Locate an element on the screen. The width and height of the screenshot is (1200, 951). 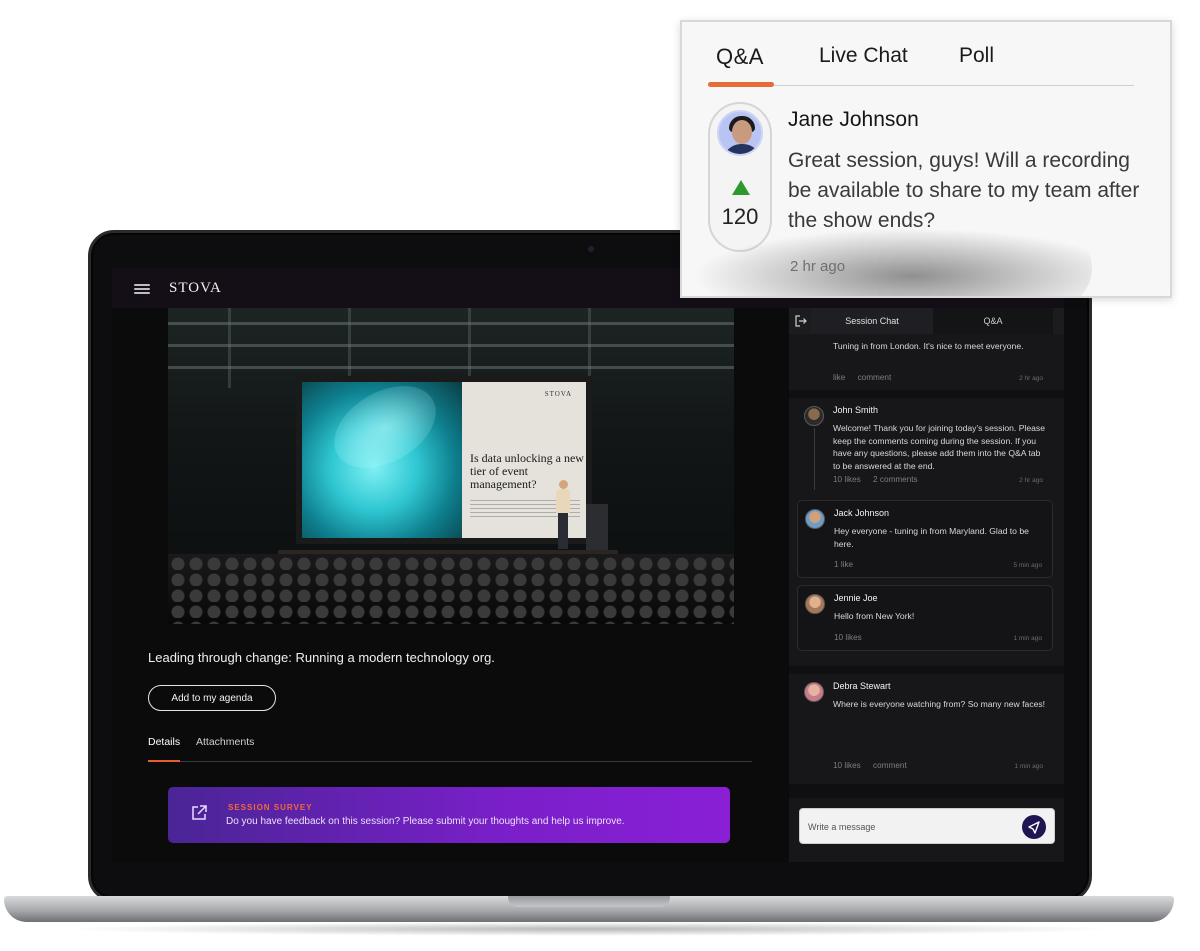
message-actions: 10 likes is located at coordinates (853, 637).